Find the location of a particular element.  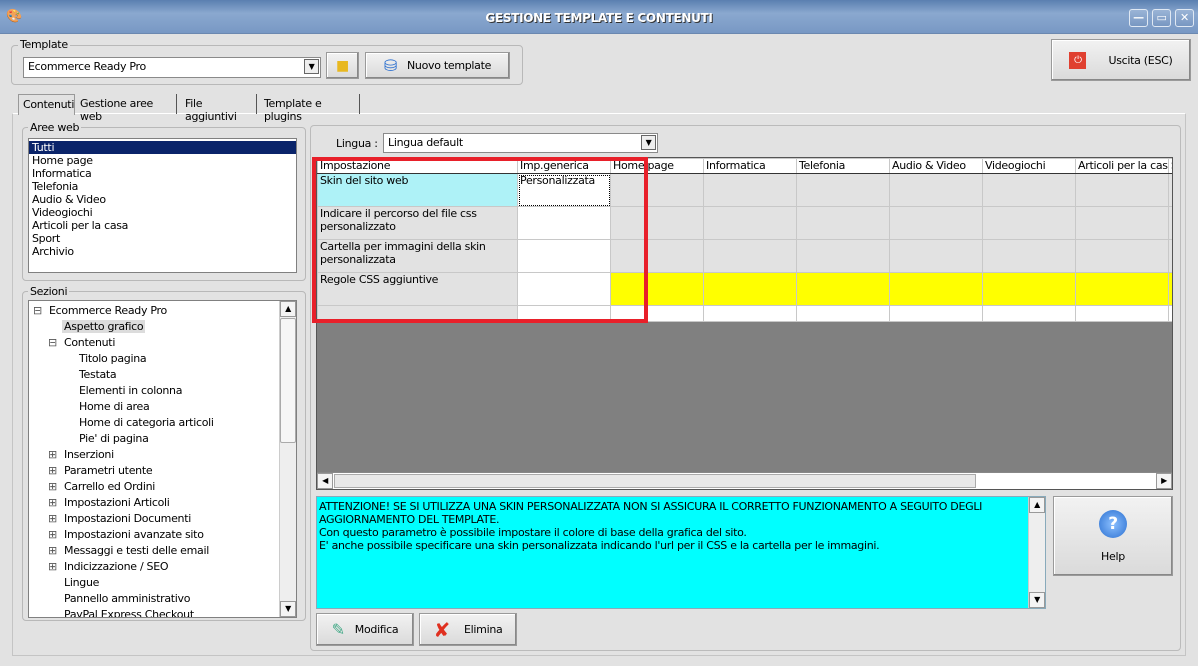

list-item: Tutti is located at coordinates (162, 147).